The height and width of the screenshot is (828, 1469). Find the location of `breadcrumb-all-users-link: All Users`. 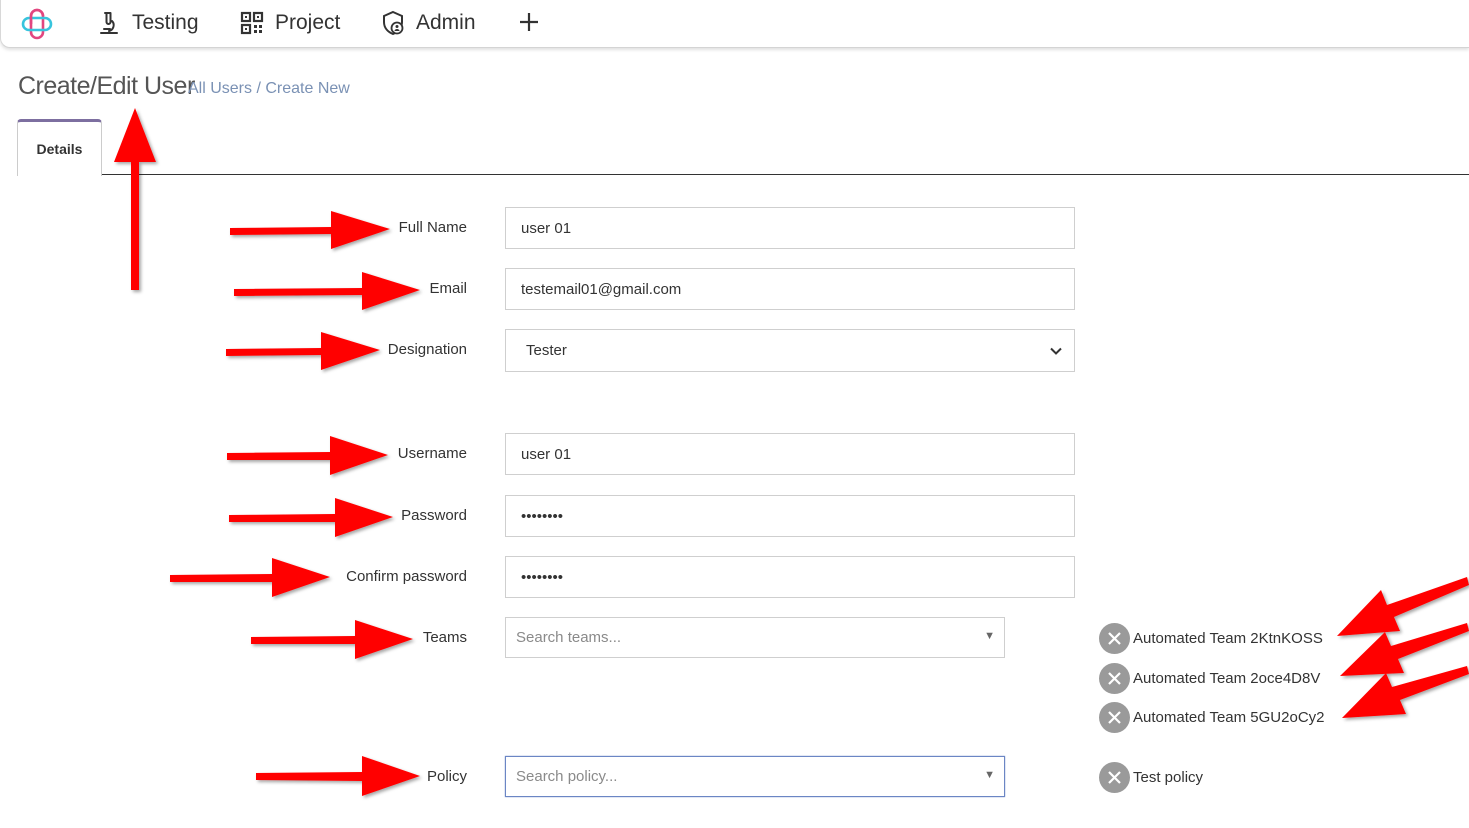

breadcrumb-all-users-link: All Users is located at coordinates (220, 88).